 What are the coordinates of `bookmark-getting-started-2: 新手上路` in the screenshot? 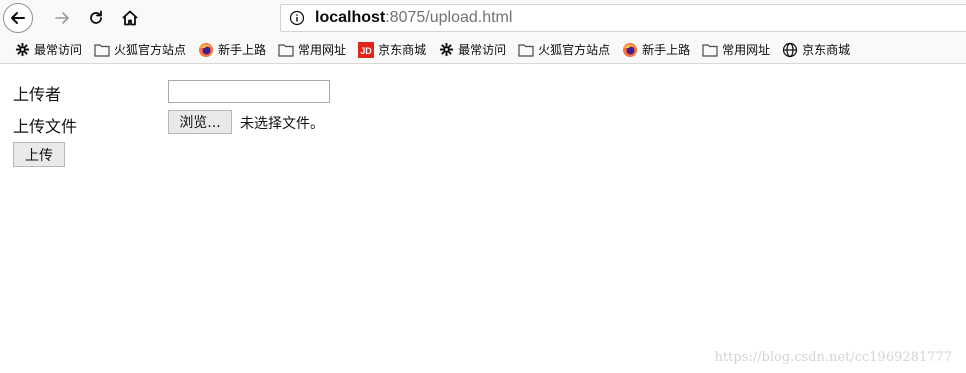 It's located at (656, 49).